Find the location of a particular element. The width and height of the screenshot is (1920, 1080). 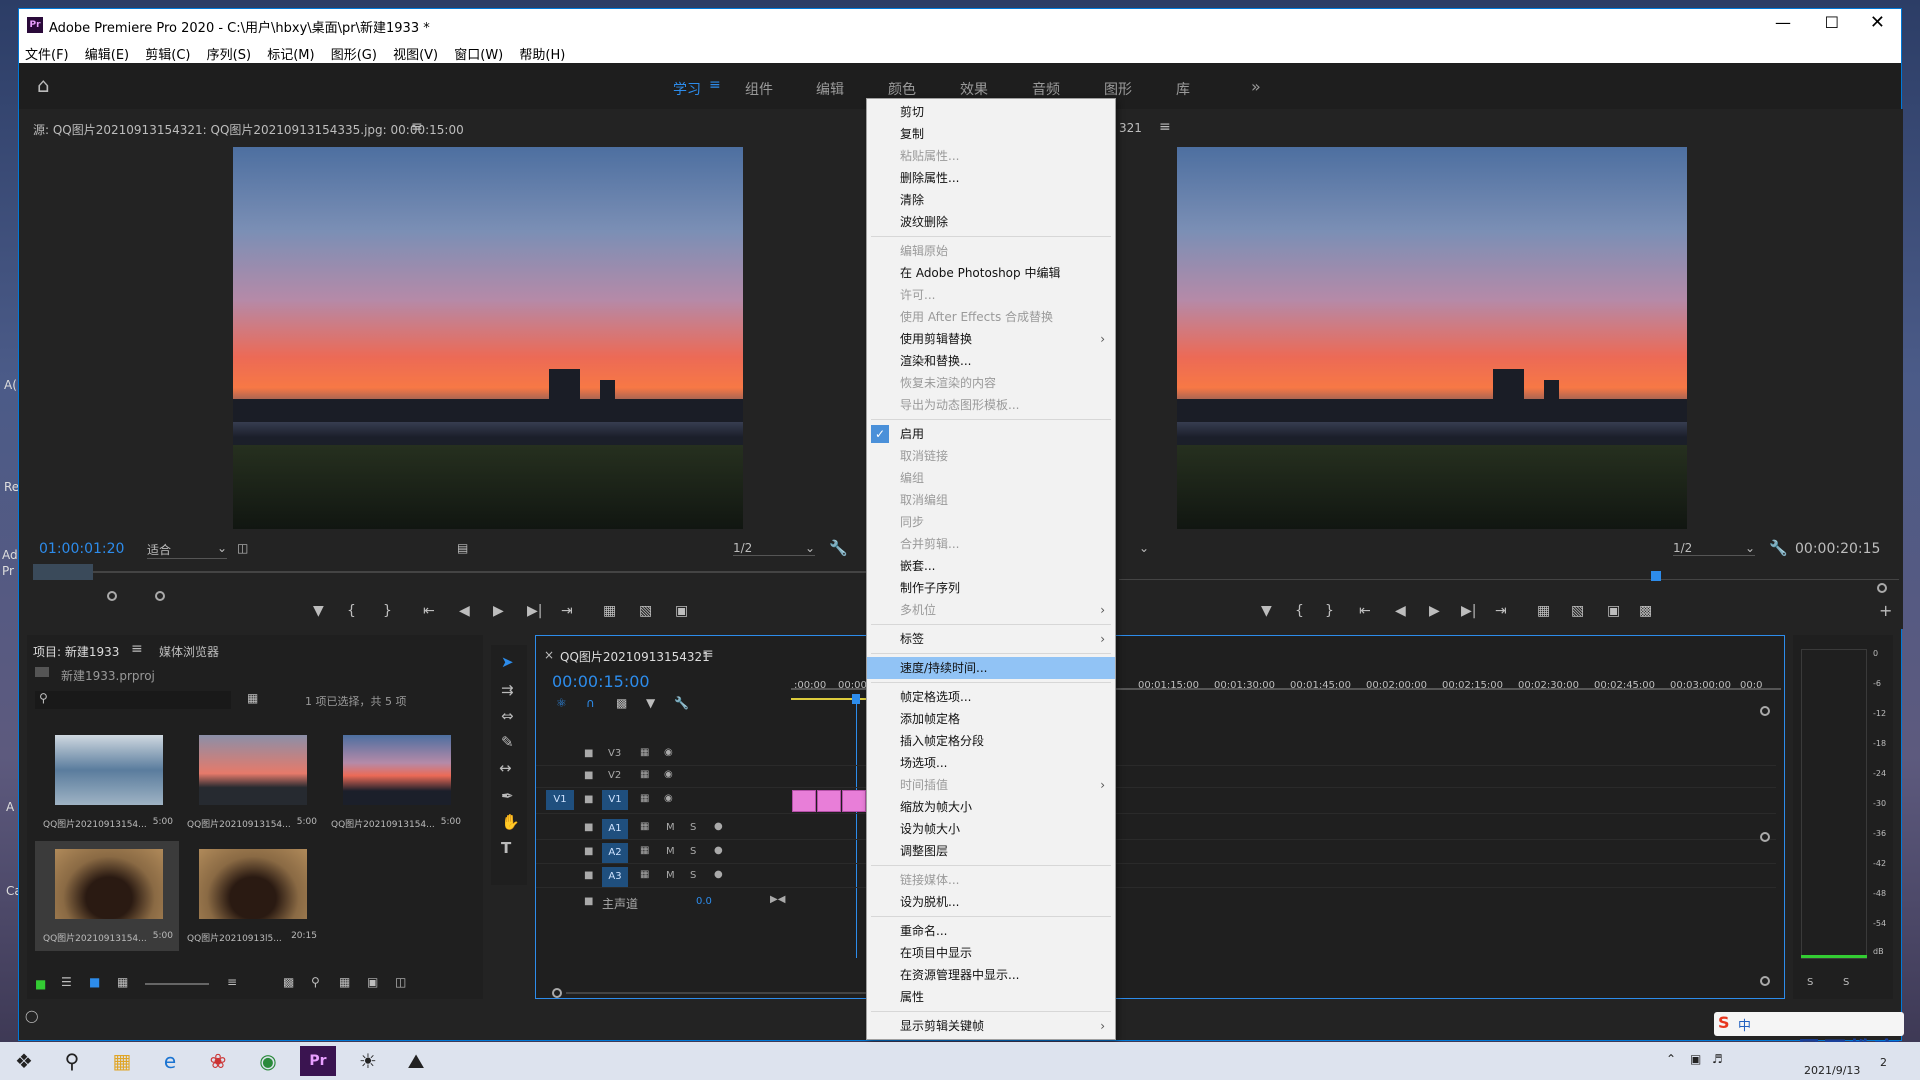

zoom-slider is located at coordinates (177, 984).